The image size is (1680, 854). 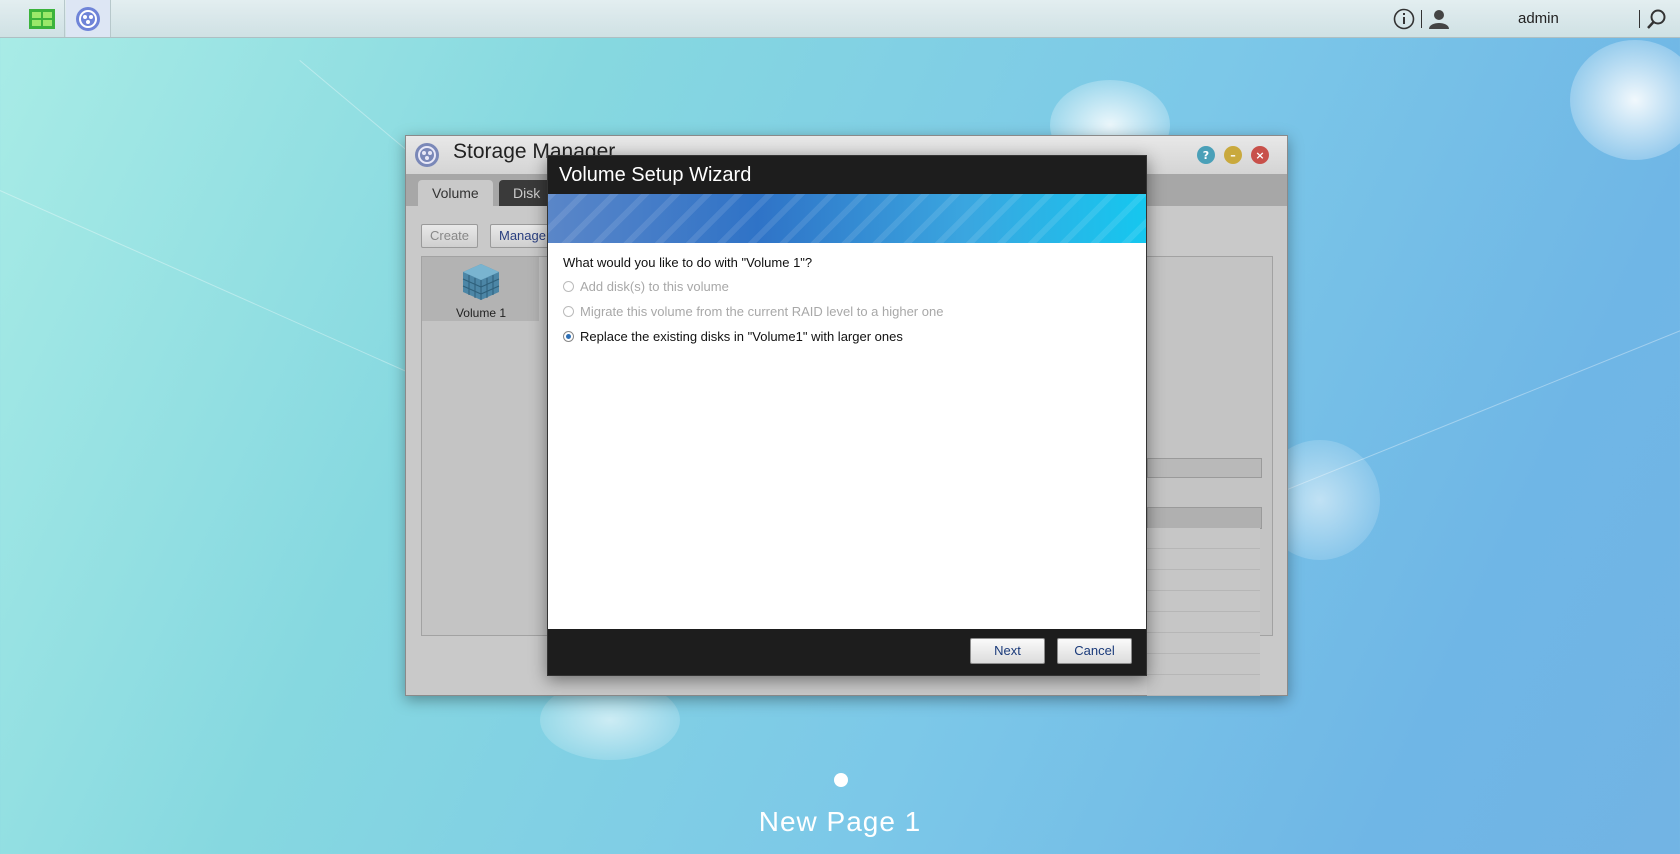 What do you see at coordinates (1007, 651) in the screenshot?
I see `next-button: Next` at bounding box center [1007, 651].